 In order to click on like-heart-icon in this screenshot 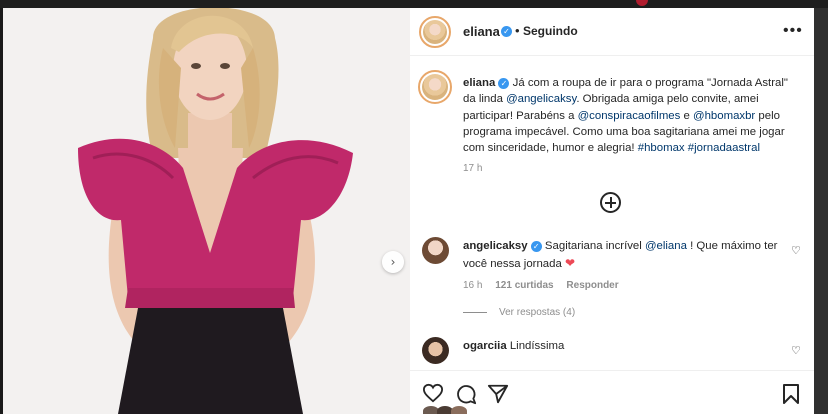, I will do `click(433, 393)`.